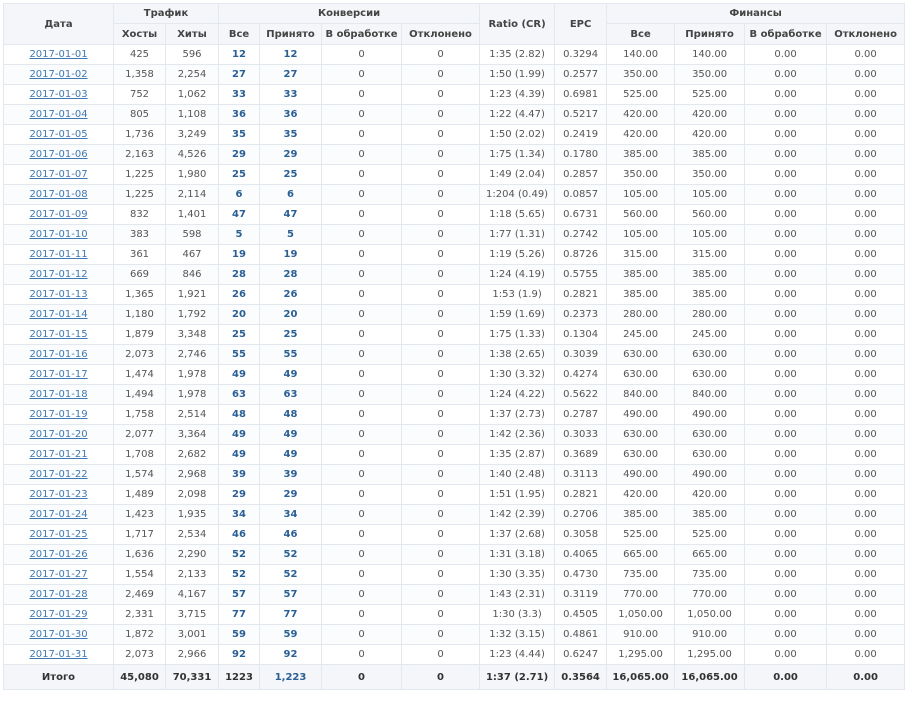  What do you see at coordinates (581, 434) in the screenshot?
I see `cell-epc: 0.3033` at bounding box center [581, 434].